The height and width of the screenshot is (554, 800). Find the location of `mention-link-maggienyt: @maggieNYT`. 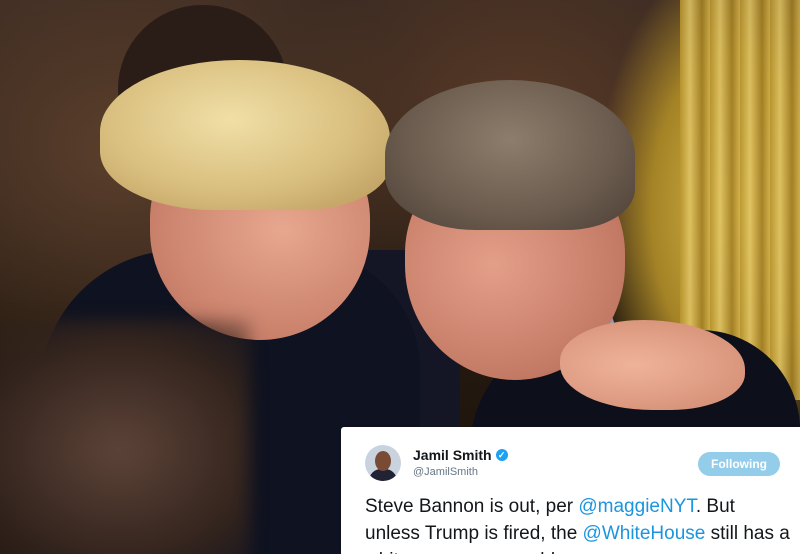

mention-link-maggienyt: @maggieNYT is located at coordinates (637, 506).